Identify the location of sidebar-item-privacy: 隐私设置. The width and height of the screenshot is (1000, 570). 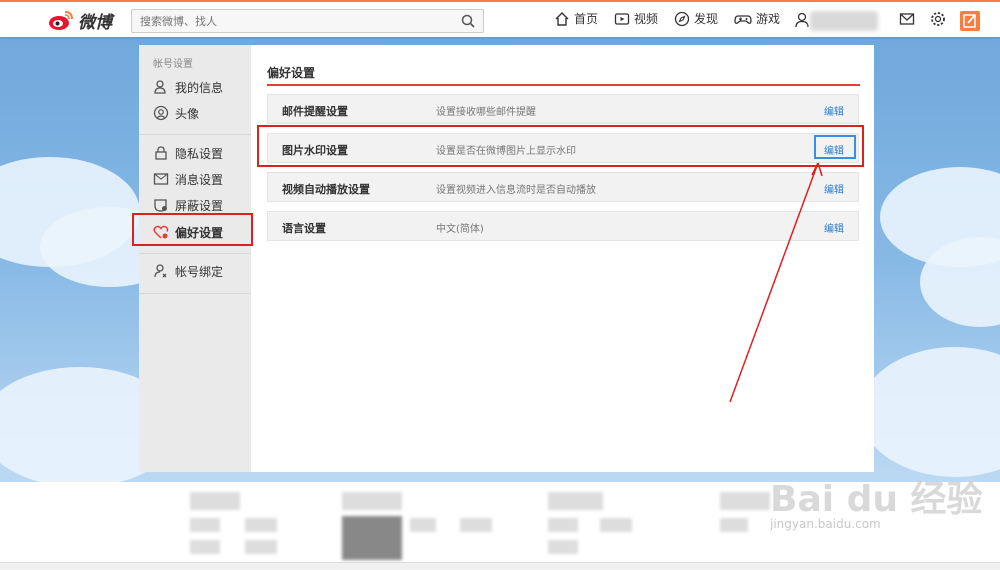
(188, 153).